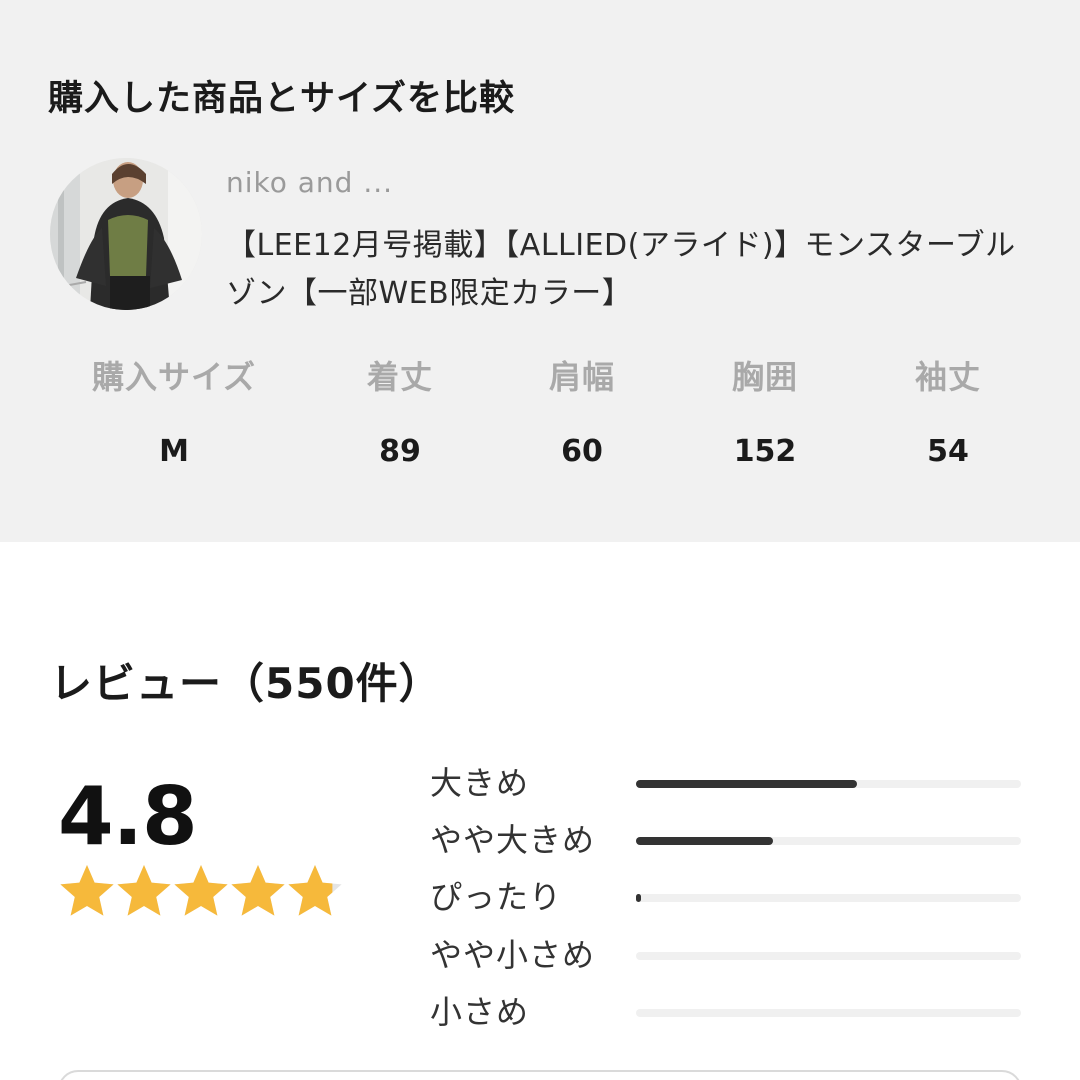  What do you see at coordinates (765, 451) in the screenshot?
I see `size-value-chest: 152` at bounding box center [765, 451].